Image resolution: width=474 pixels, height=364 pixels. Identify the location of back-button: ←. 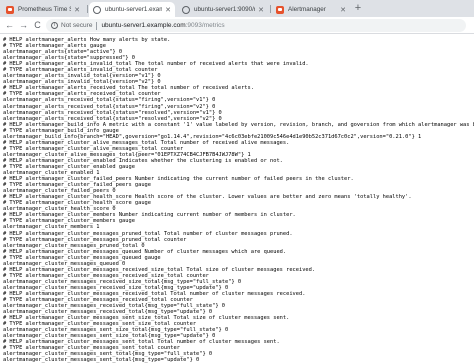
(9, 25).